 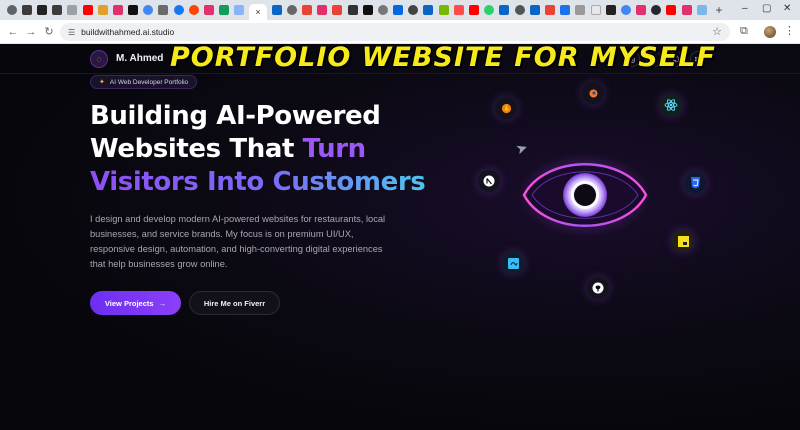 I want to click on address-bar-row: ← → ↻ ☰ buildwithahmed.ai.studio ☆ ⧉ ⋮, so click(x=400, y=32).